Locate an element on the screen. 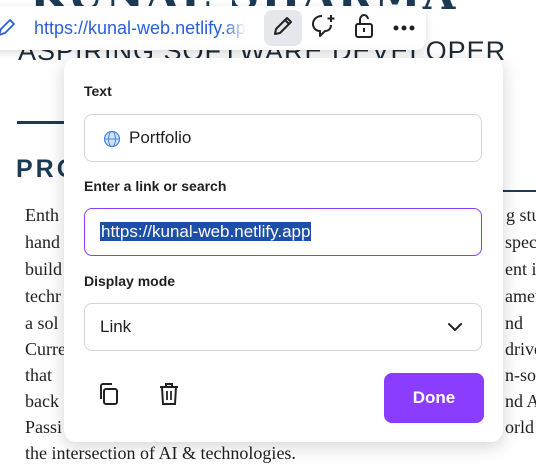  body-line: Curre is located at coordinates (45, 349).